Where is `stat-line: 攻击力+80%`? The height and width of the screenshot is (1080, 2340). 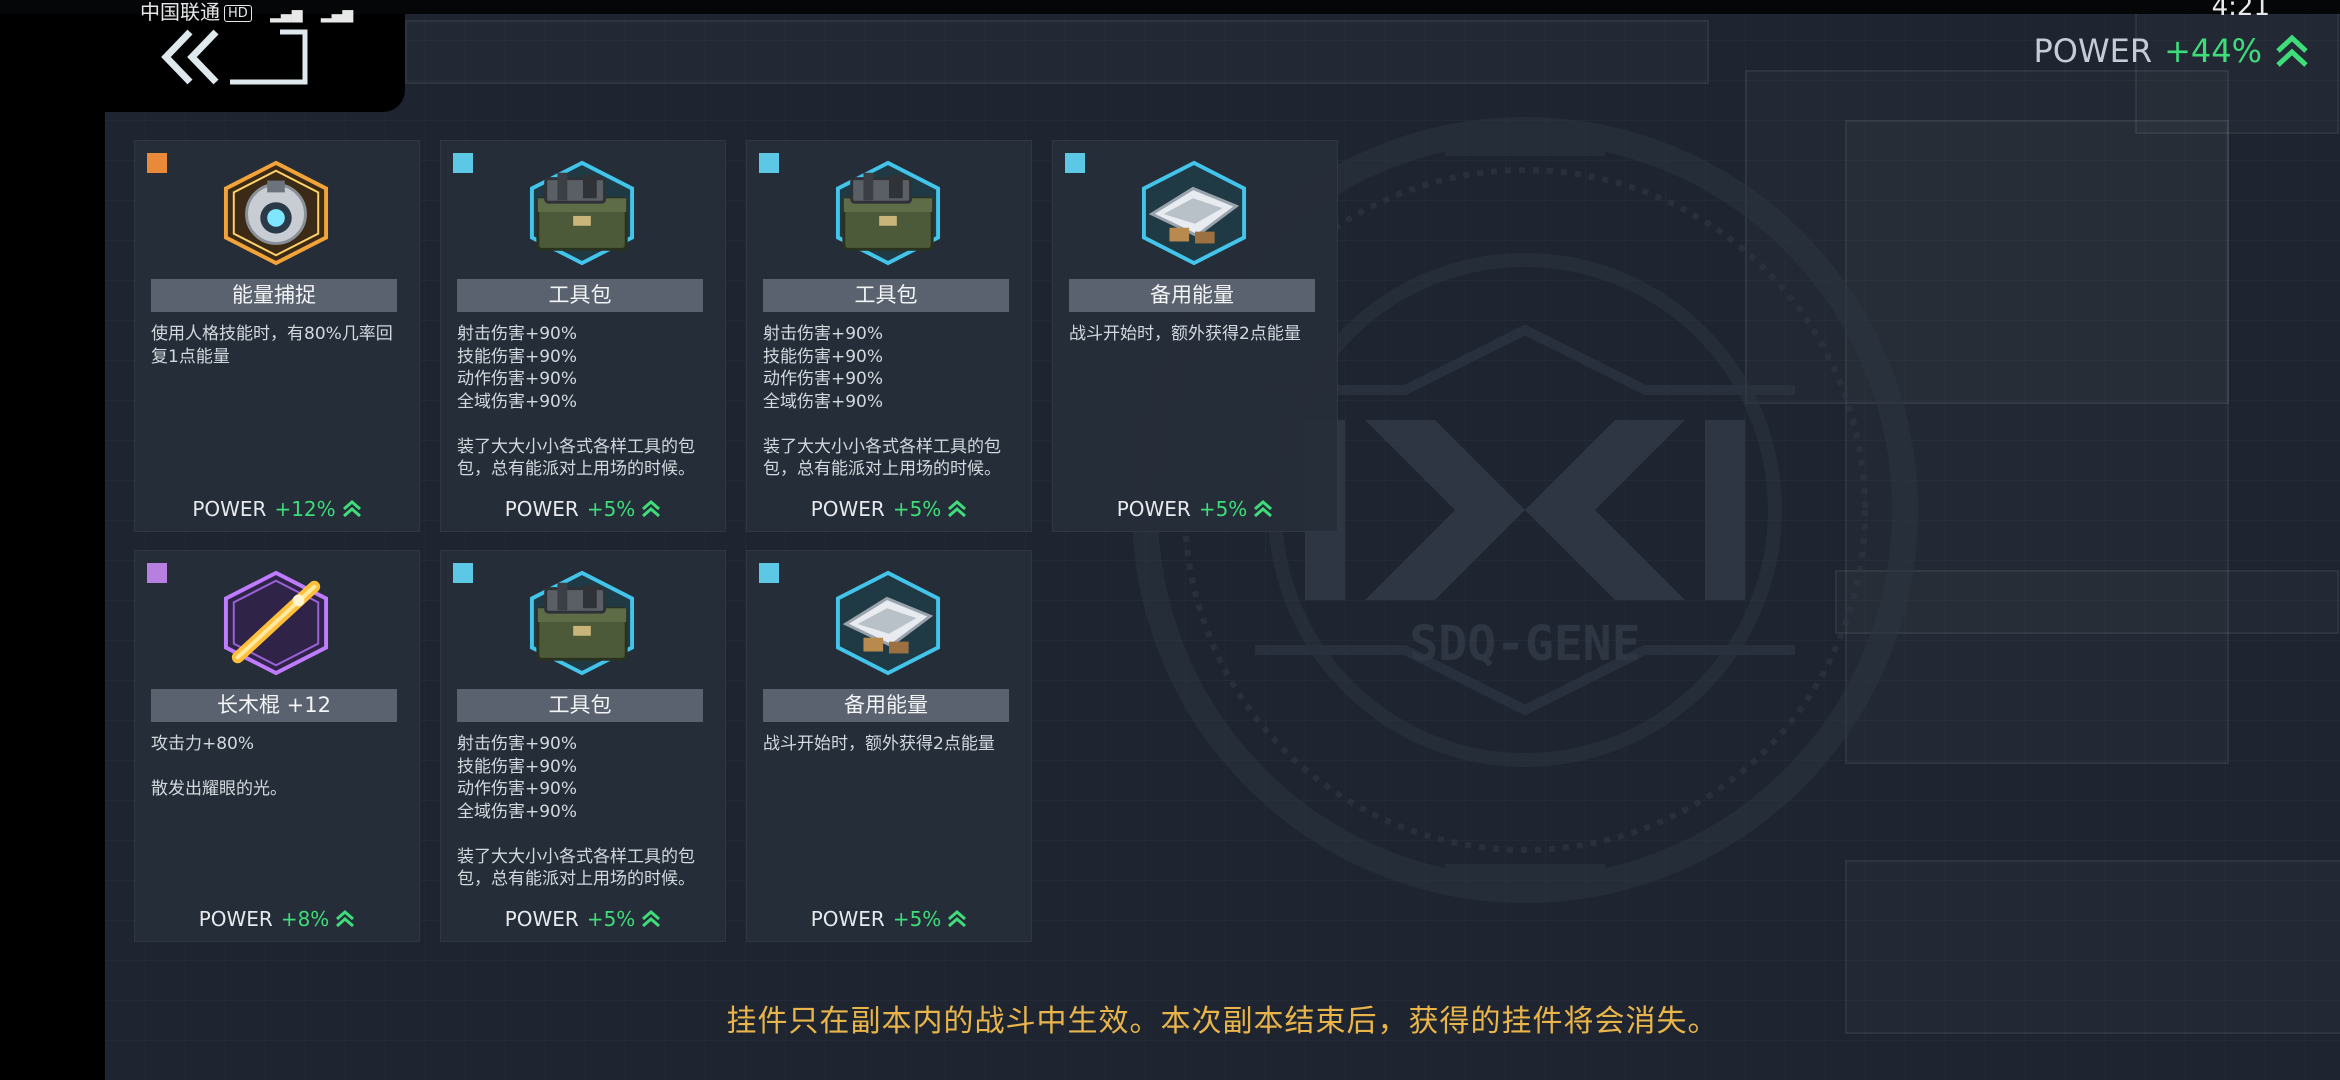
stat-line: 攻击力+80% is located at coordinates (203, 744).